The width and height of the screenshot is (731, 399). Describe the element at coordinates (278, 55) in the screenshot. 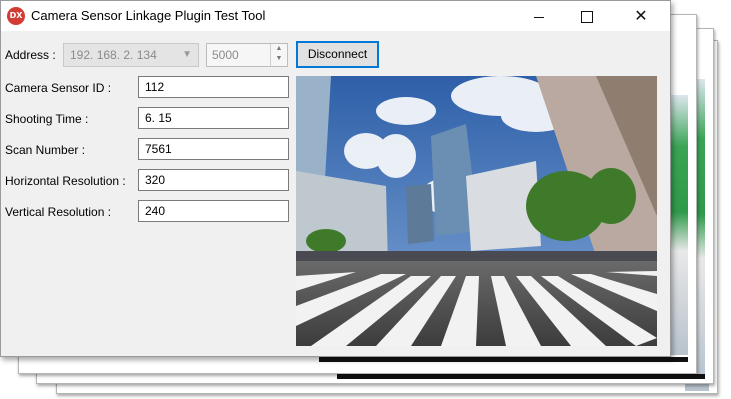

I see `spin-arrows-icon: ▲ ▼` at that location.